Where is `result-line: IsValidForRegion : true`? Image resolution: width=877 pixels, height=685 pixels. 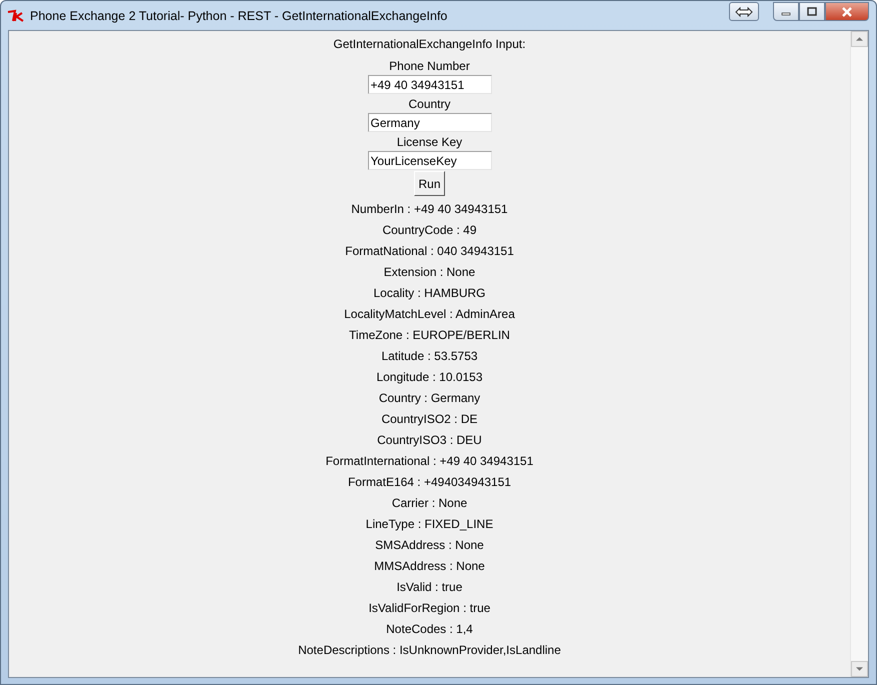 result-line: IsValidForRegion : true is located at coordinates (429, 608).